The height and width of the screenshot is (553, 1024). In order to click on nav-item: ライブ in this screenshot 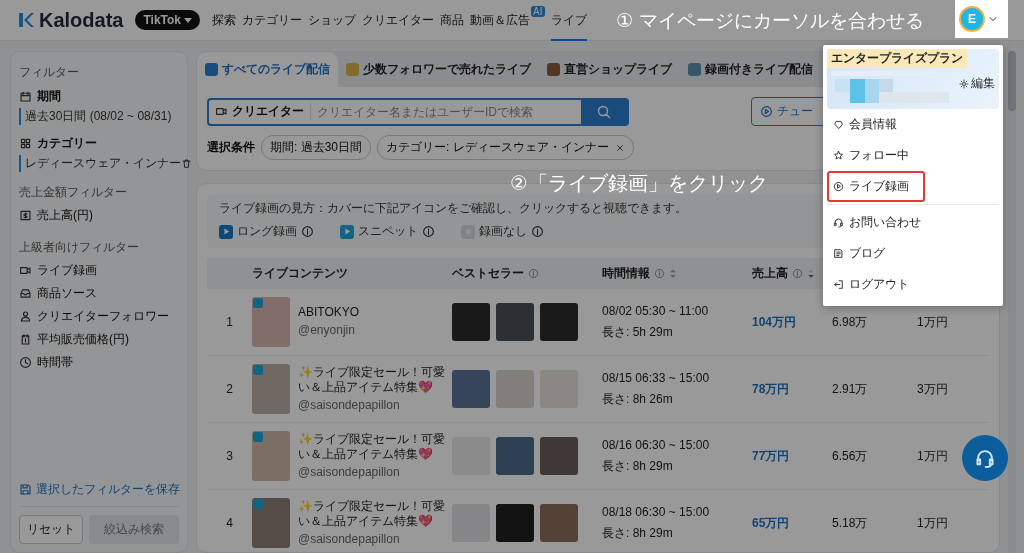, I will do `click(568, 20)`.